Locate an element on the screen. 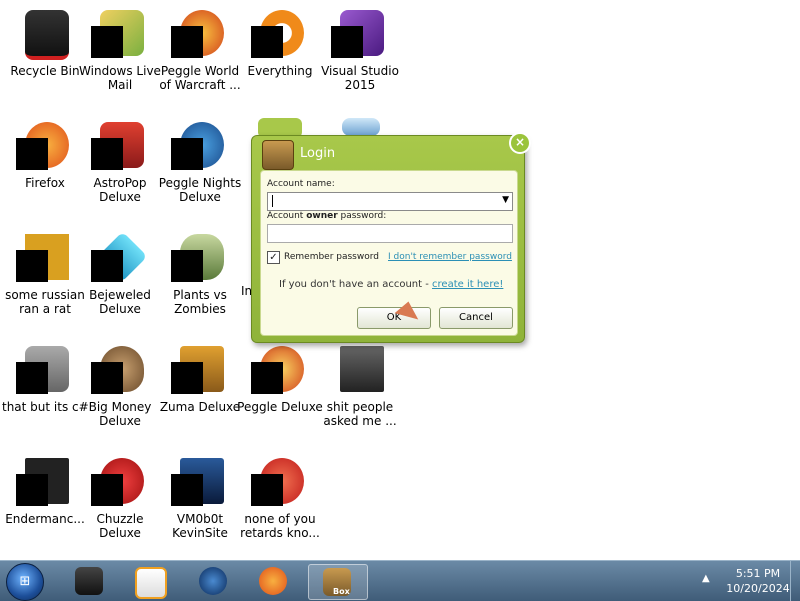  desktop-icon-label: Firefox is located at coordinates (45, 183).